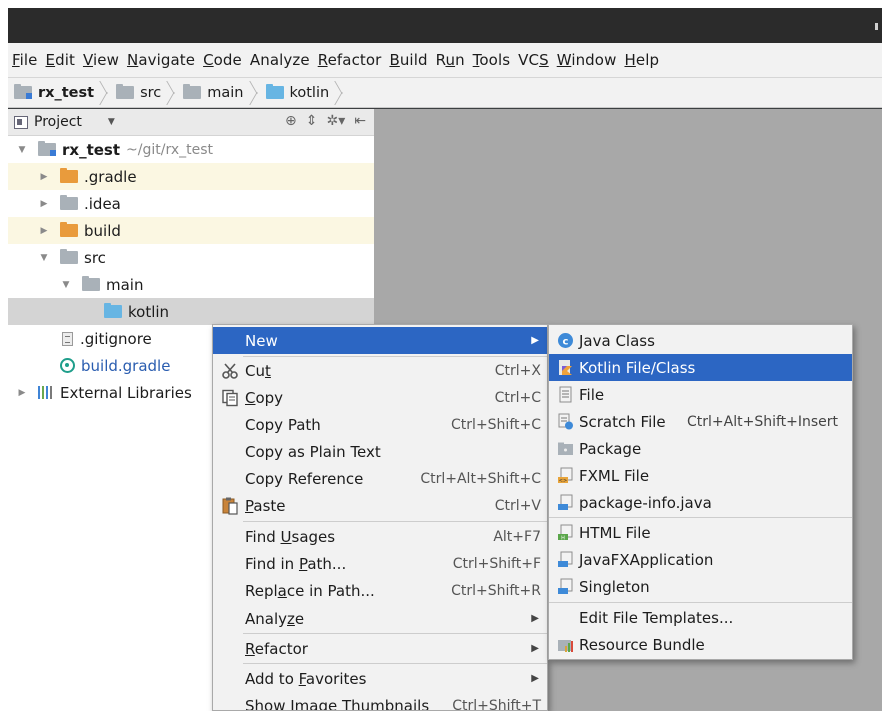 The image size is (882, 711). What do you see at coordinates (291, 121) in the screenshot?
I see `locate-file-icon: ⊕` at bounding box center [291, 121].